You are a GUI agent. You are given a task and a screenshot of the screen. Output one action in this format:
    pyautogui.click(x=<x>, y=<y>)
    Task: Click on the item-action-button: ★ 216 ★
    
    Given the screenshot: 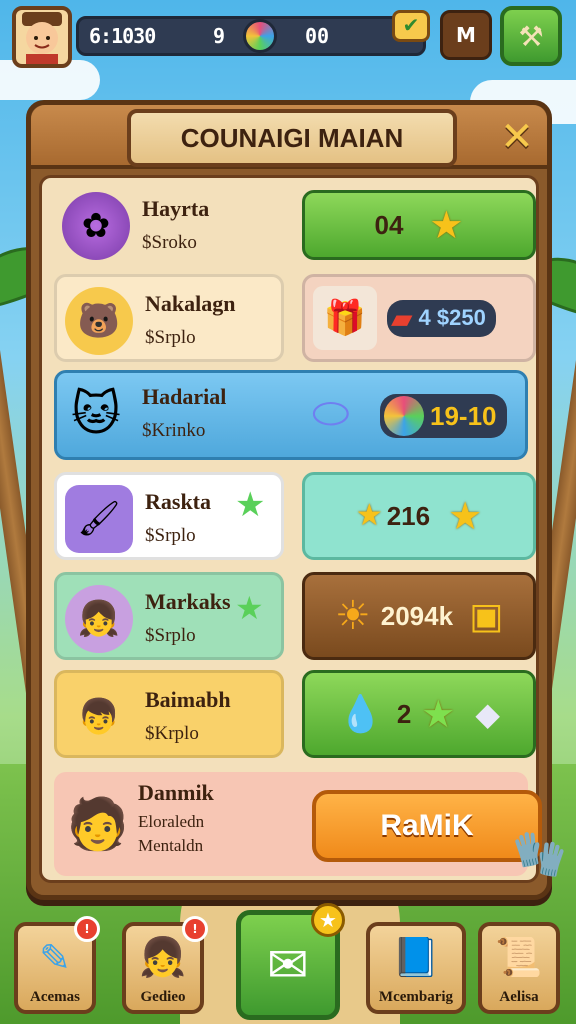 What is the action you would take?
    pyautogui.click(x=419, y=516)
    